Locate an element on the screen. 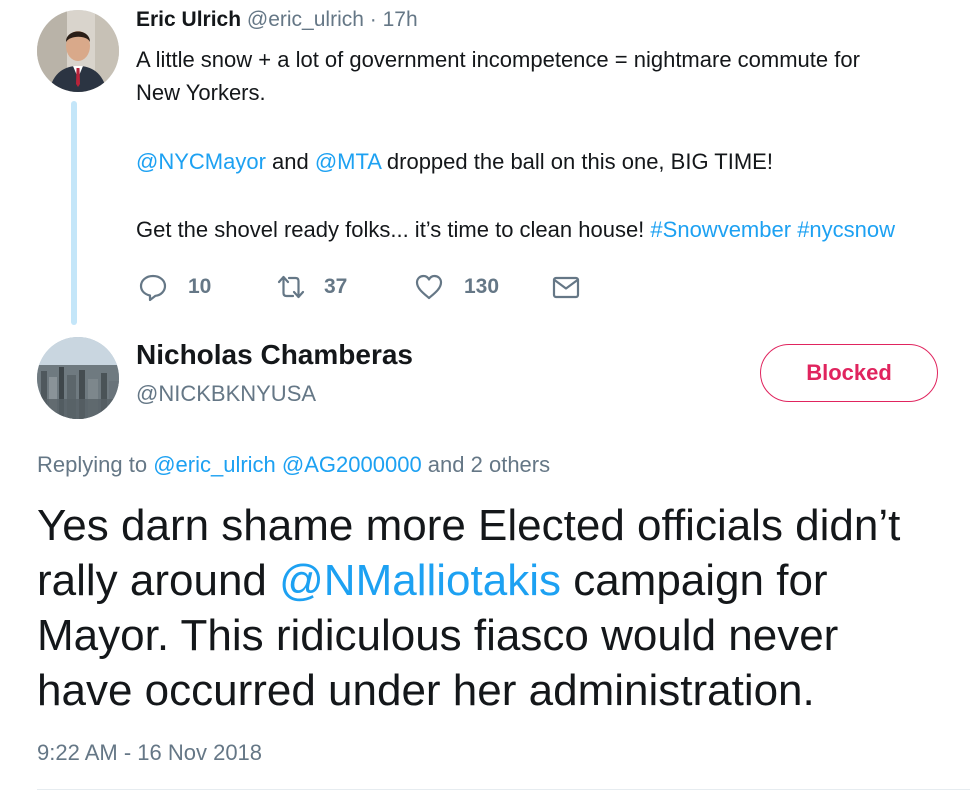  parent-tweet-time: 17h is located at coordinates (400, 19).